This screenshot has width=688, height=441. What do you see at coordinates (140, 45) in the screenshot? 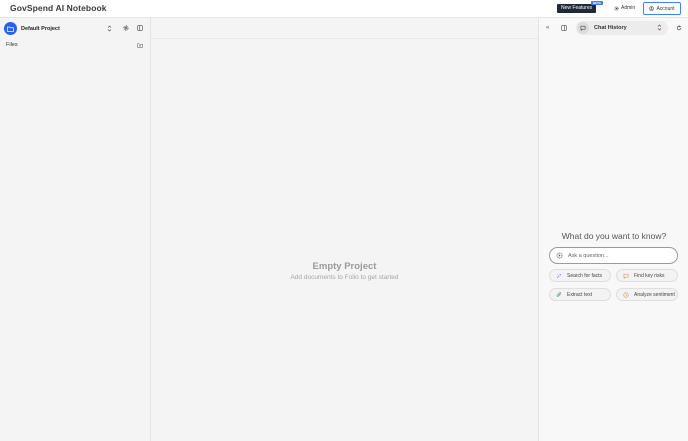
I see `add-folder-icon` at bounding box center [140, 45].